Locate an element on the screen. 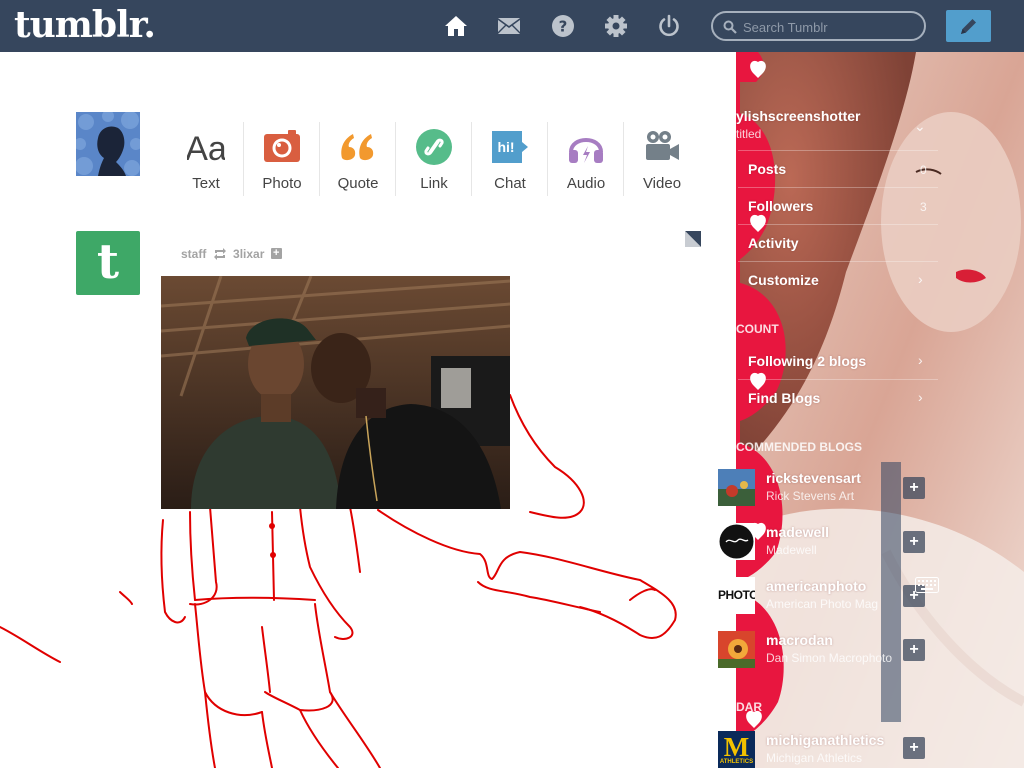 This screenshot has width=1024, height=768. search-input is located at coordinates (828, 27).